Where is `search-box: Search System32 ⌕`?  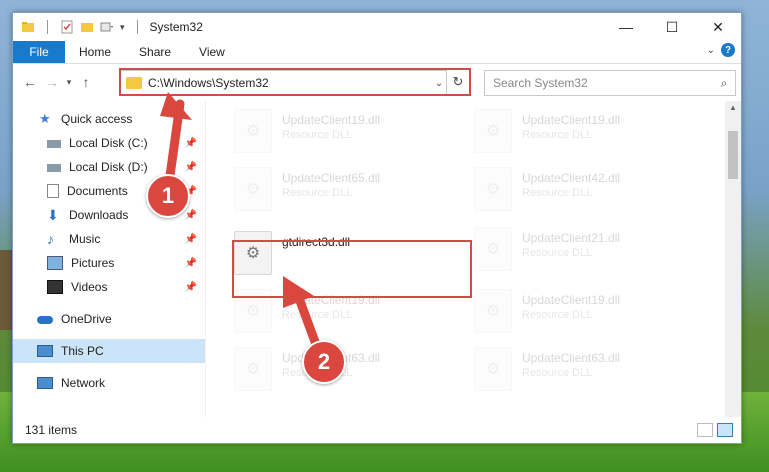
search-box: Search System32 ⌕ is located at coordinates (610, 83).